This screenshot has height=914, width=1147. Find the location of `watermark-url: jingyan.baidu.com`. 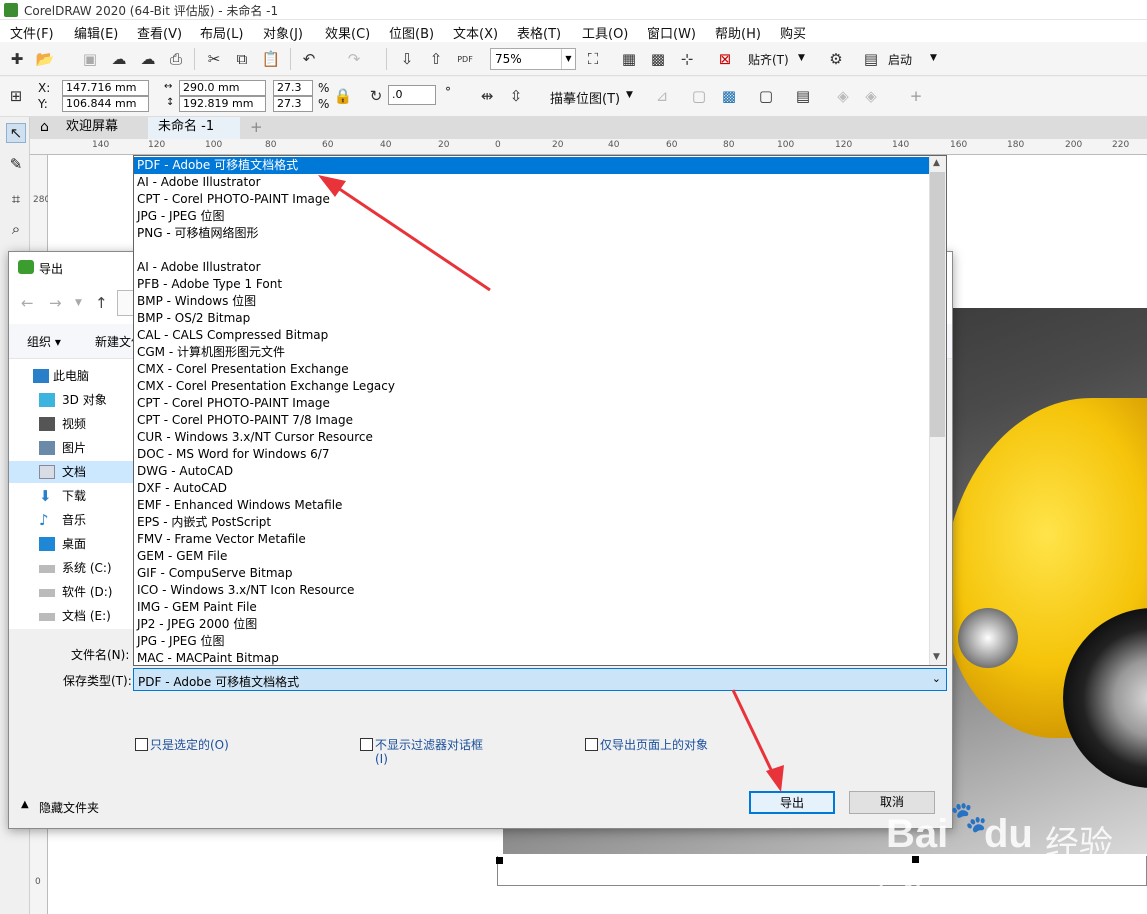

watermark-url: jingyan.baidu.com is located at coordinates (967, 878).